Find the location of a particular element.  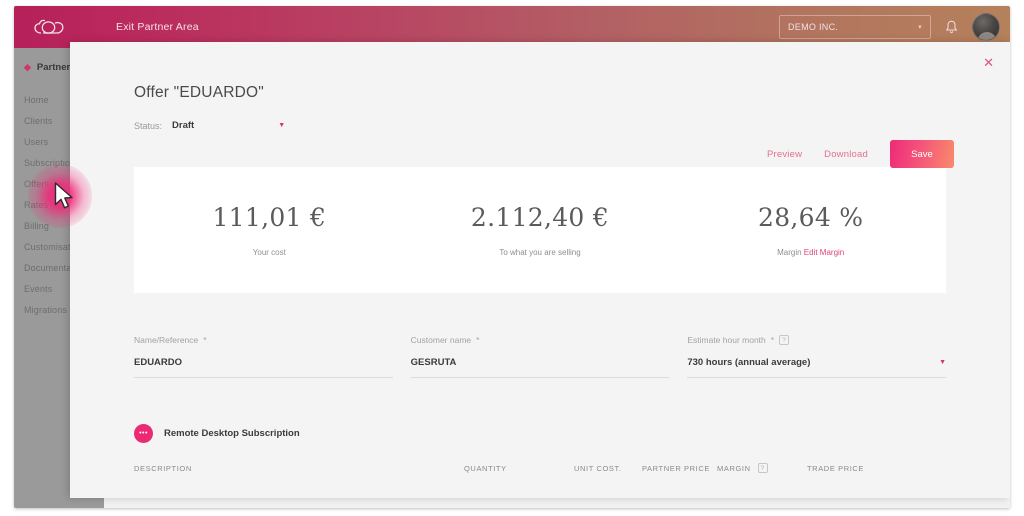

stat-value: 111,01 € is located at coordinates (269, 217).